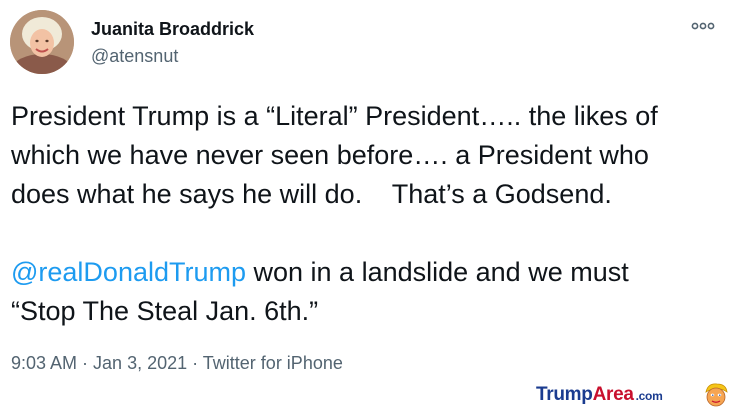 This screenshot has width=740, height=413. Describe the element at coordinates (44, 363) in the screenshot. I see `tweet-time: 9:03 AM` at that location.